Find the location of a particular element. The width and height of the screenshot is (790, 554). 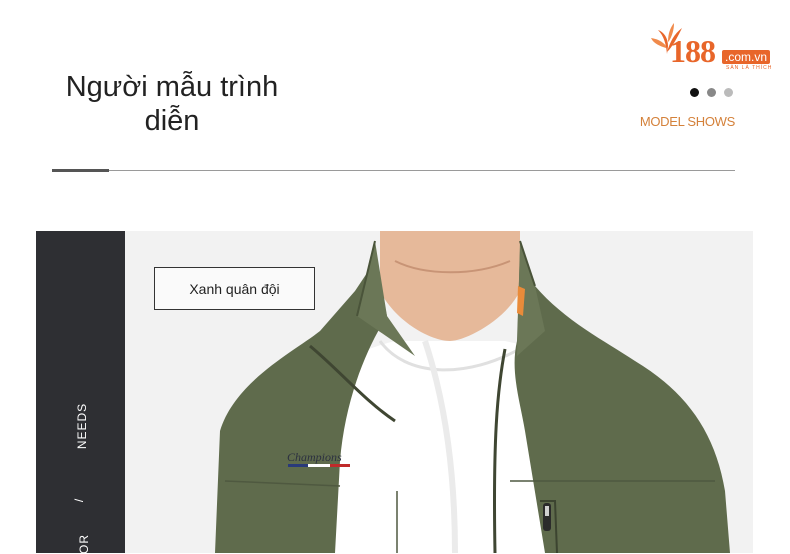

side-text-slash: / is located at coordinates (79, 500).